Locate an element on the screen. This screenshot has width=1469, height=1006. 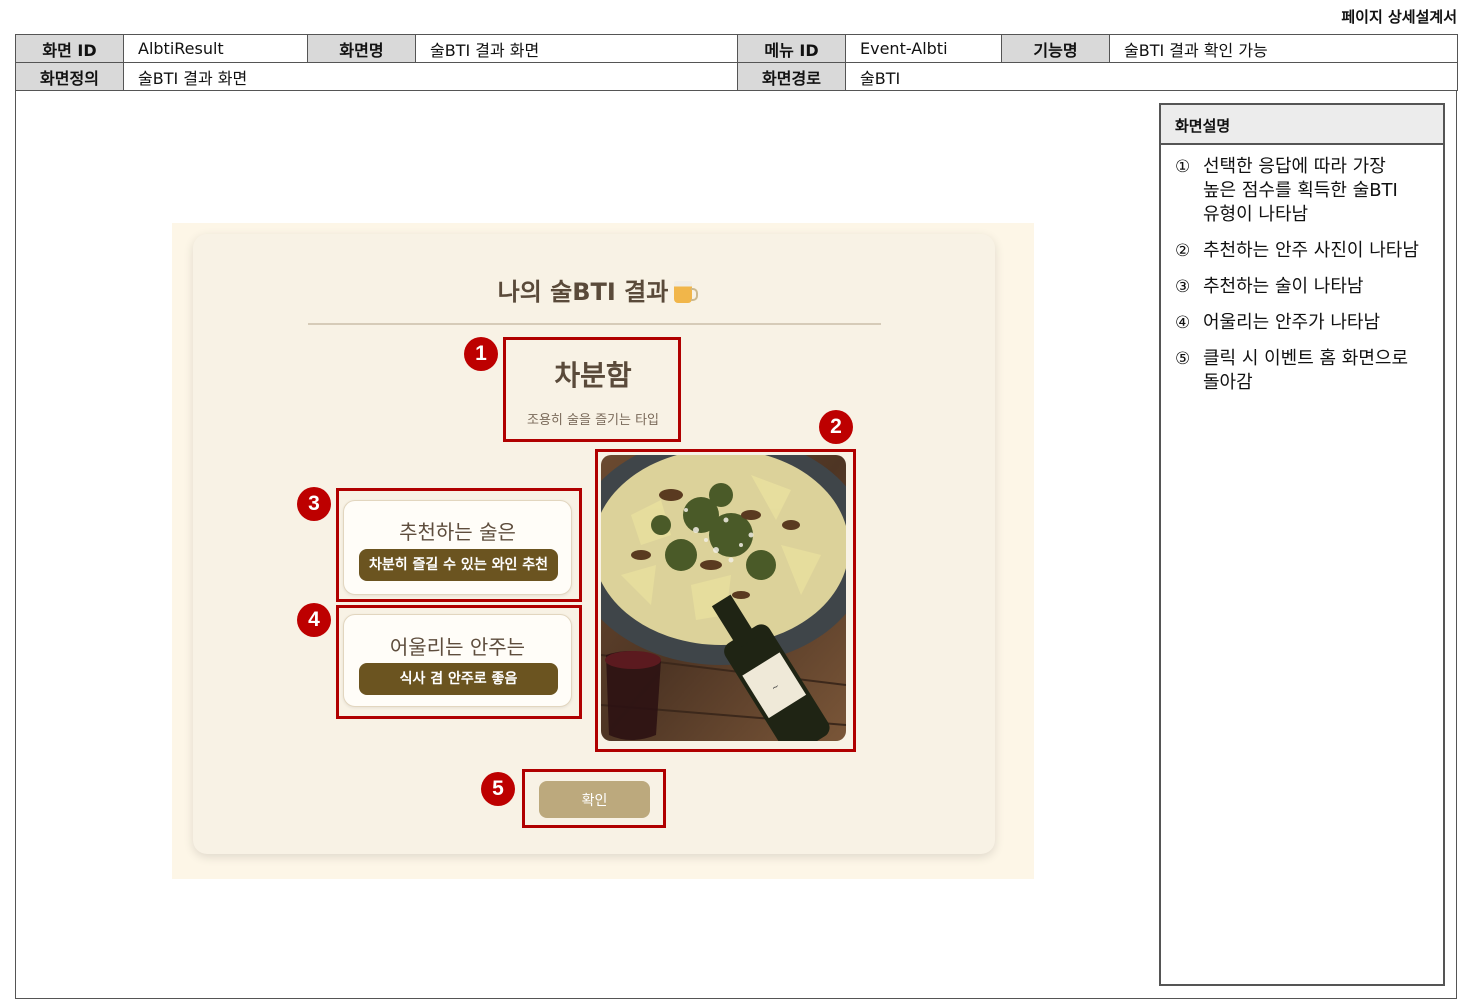
menu-id-value: Event-Albti is located at coordinates (923, 48).